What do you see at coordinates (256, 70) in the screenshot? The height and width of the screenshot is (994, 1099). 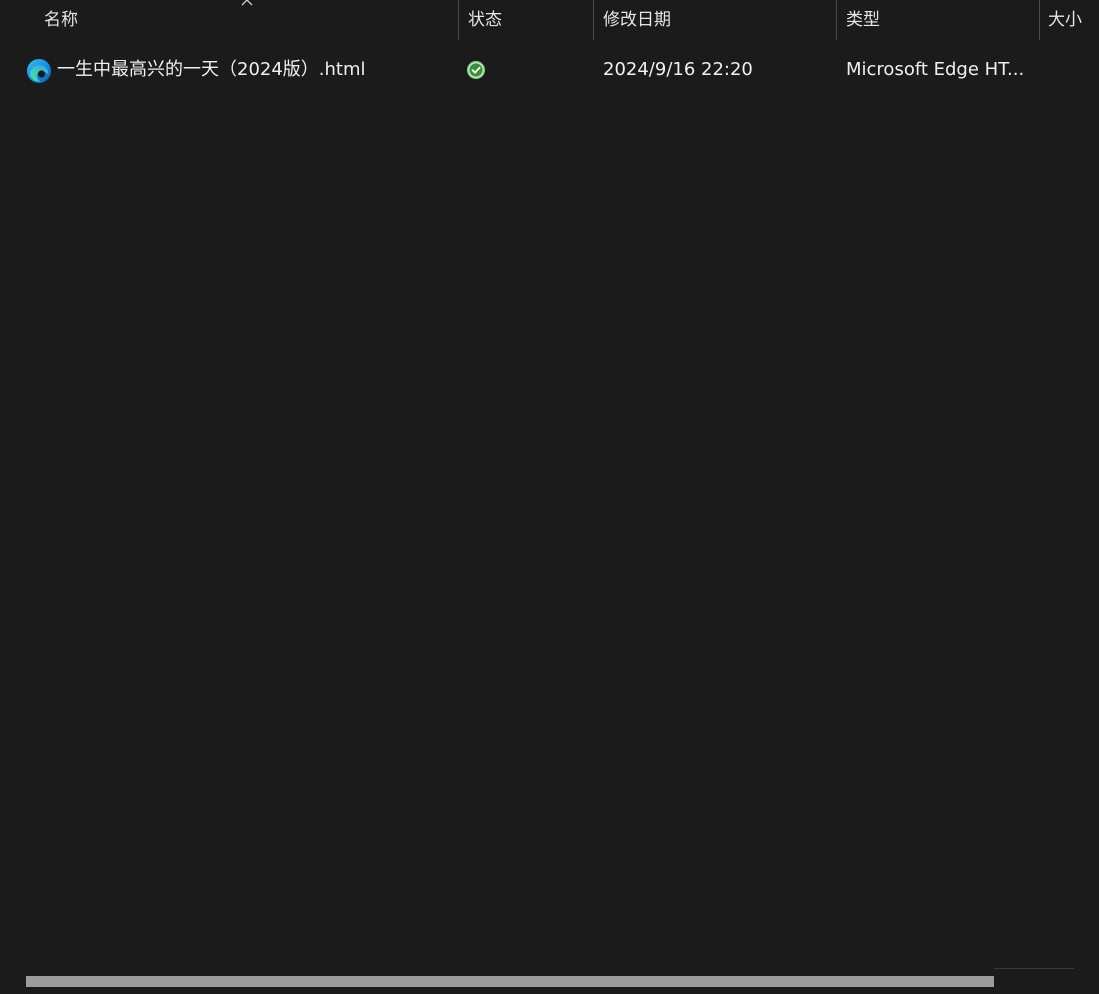 I see `file-name: 一生中最高兴的一天（2024版）.html` at bounding box center [256, 70].